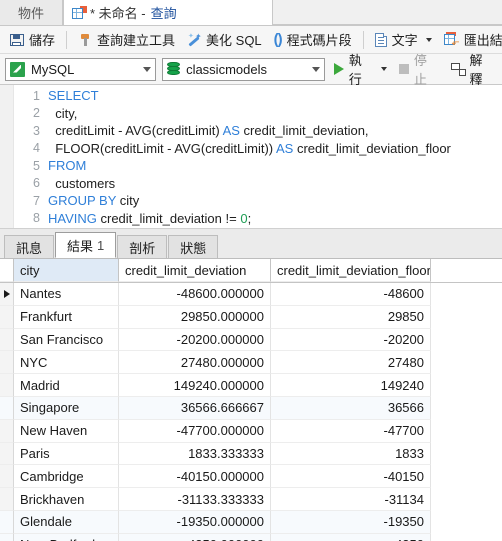  Describe the element at coordinates (66, 385) in the screenshot. I see `cell-city: Madrid` at that location.